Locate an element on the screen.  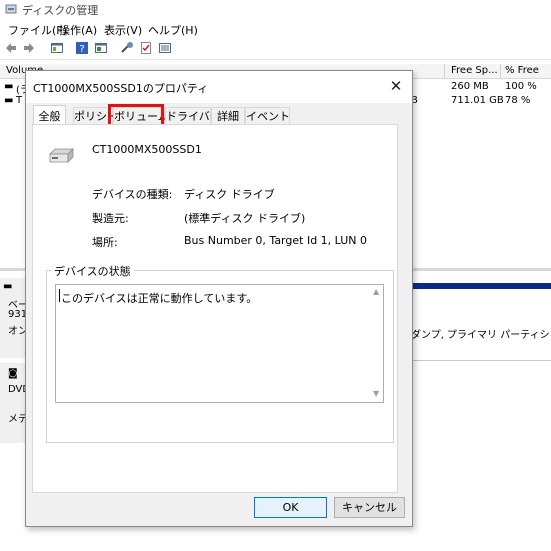
tab-policy: ポリシー is located at coordinates (95, 116).